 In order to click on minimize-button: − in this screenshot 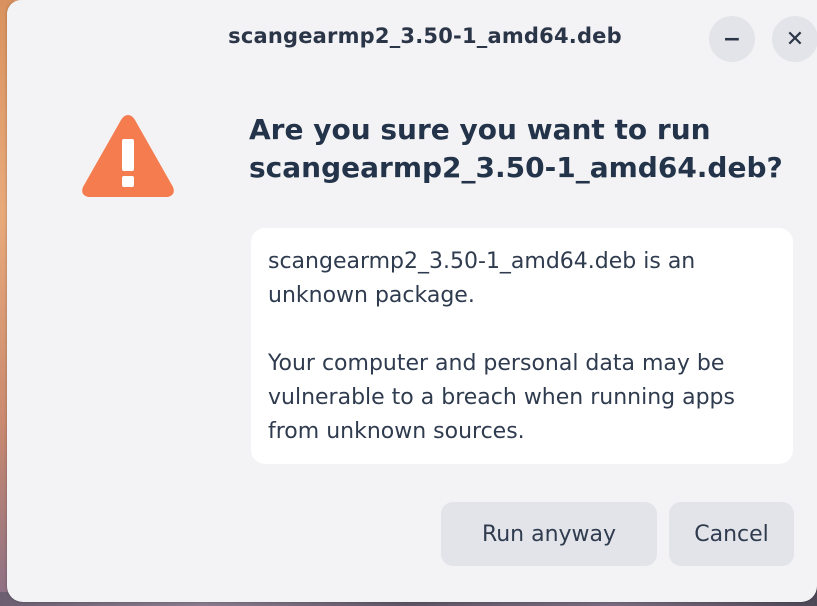, I will do `click(732, 39)`.